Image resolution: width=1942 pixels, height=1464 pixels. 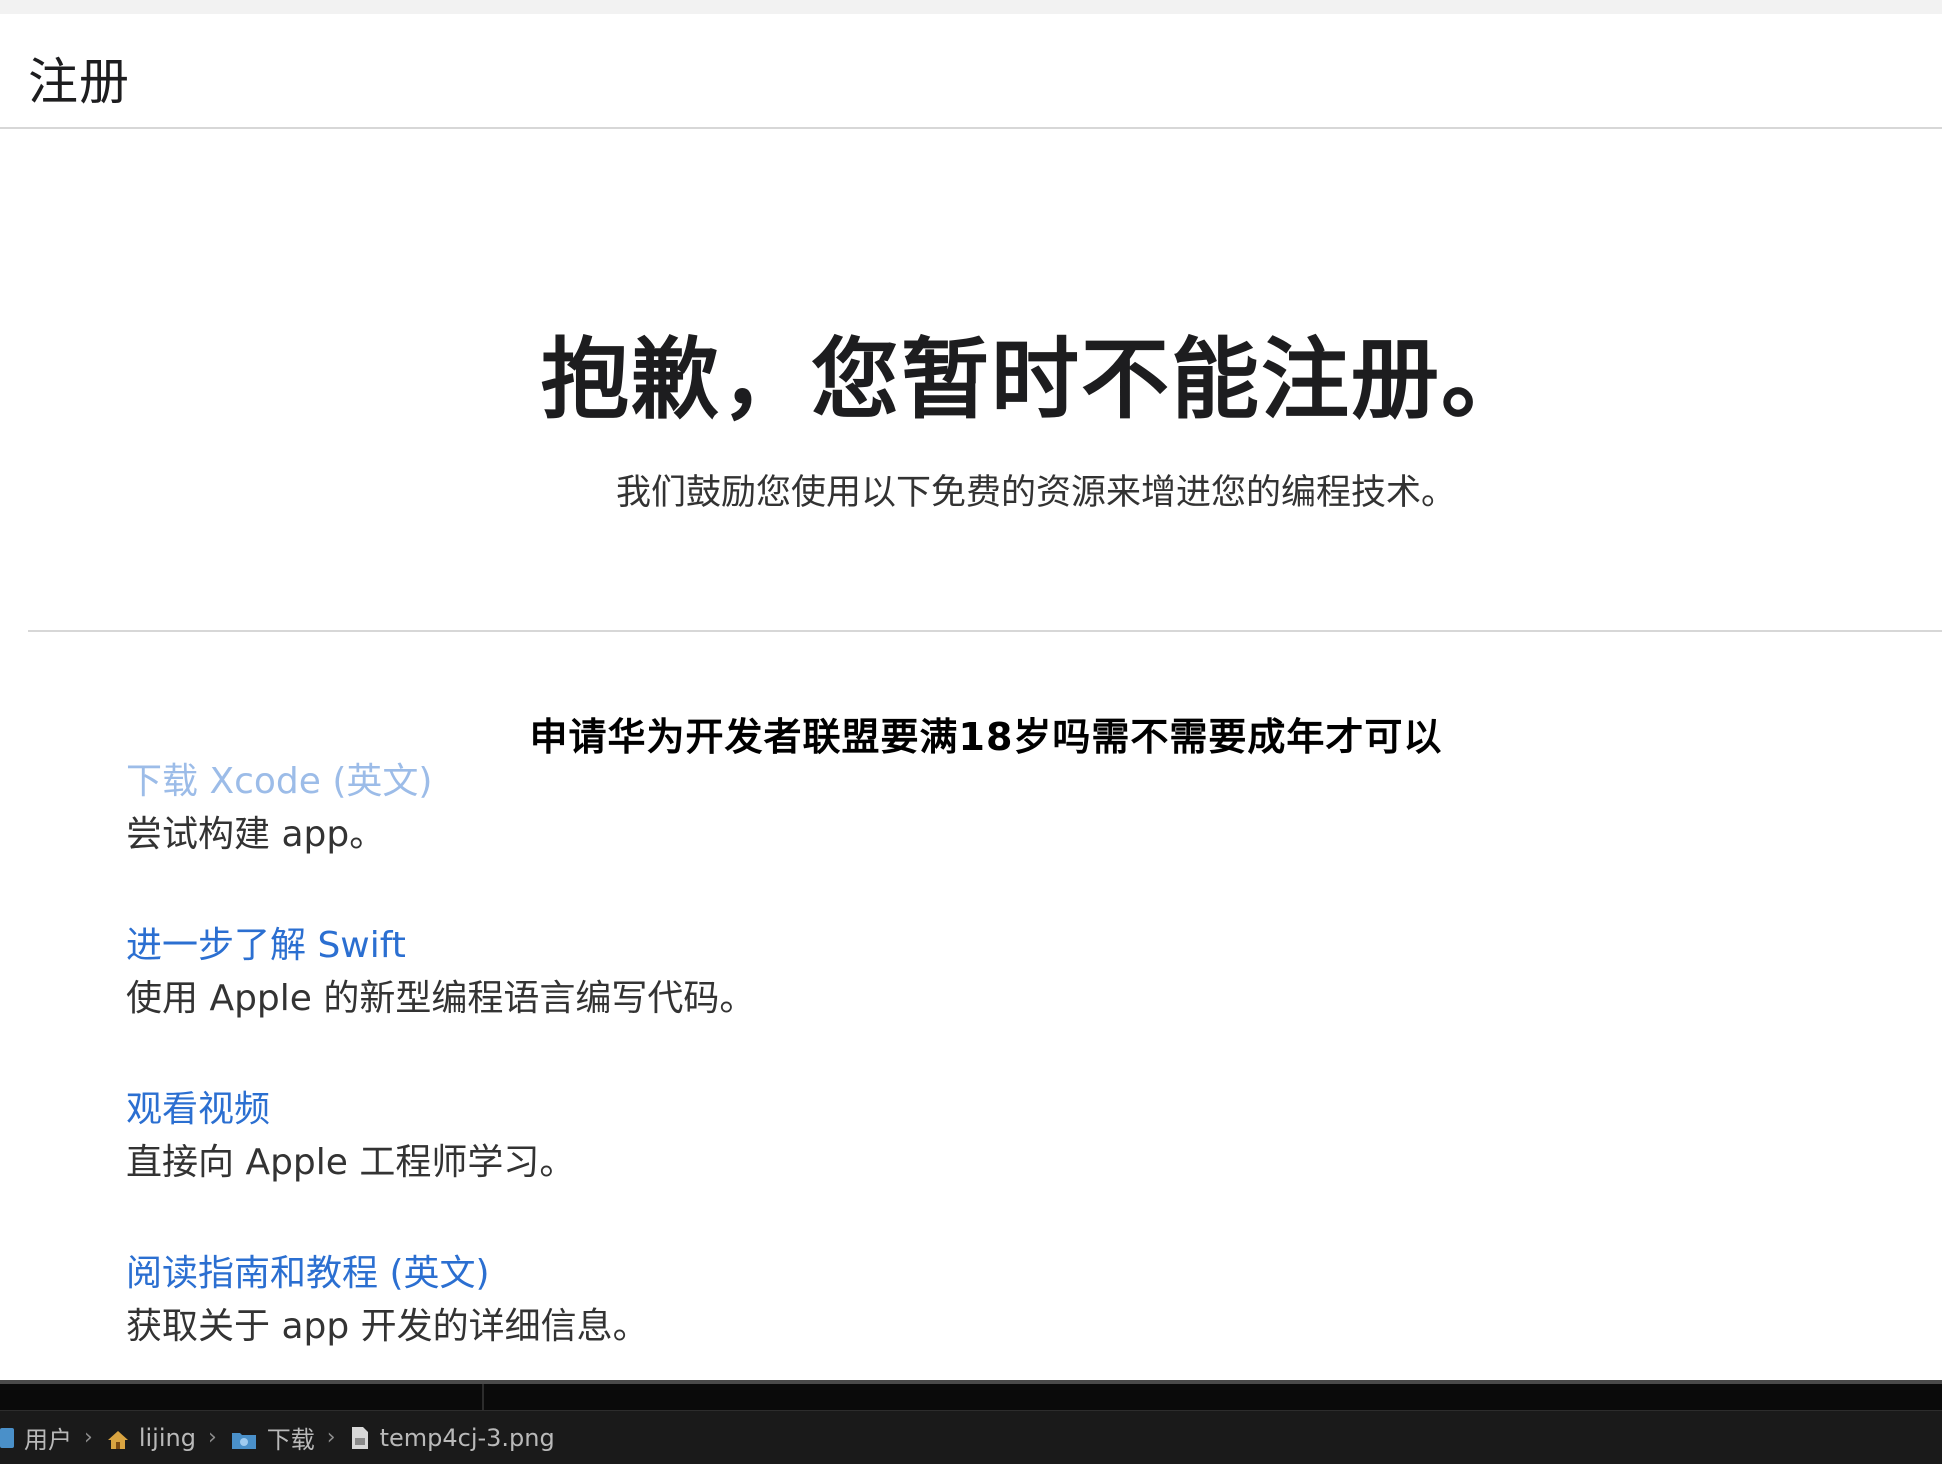 I want to click on image-file-icon, so click(x=360, y=1438).